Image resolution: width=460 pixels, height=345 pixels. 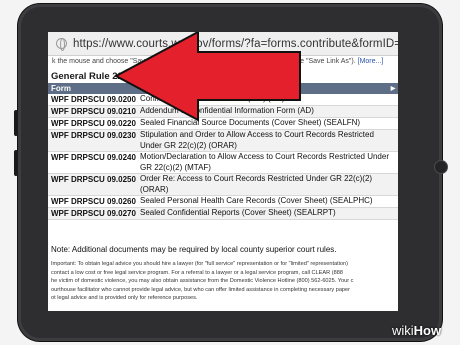 I want to click on watermark-suffix: How, so click(x=427, y=330).